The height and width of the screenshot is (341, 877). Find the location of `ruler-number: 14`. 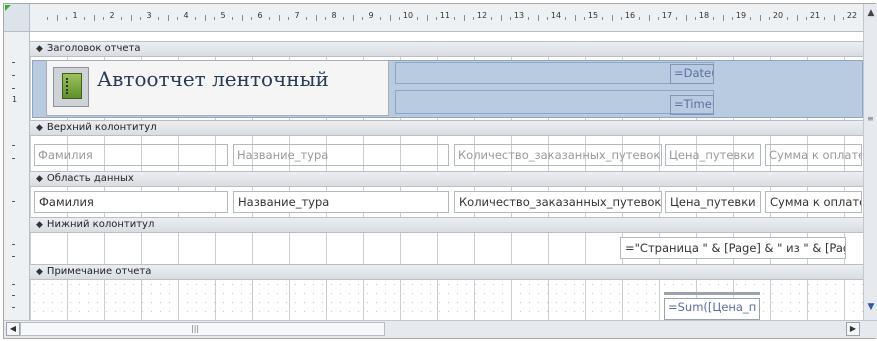

ruler-number: 14 is located at coordinates (556, 15).